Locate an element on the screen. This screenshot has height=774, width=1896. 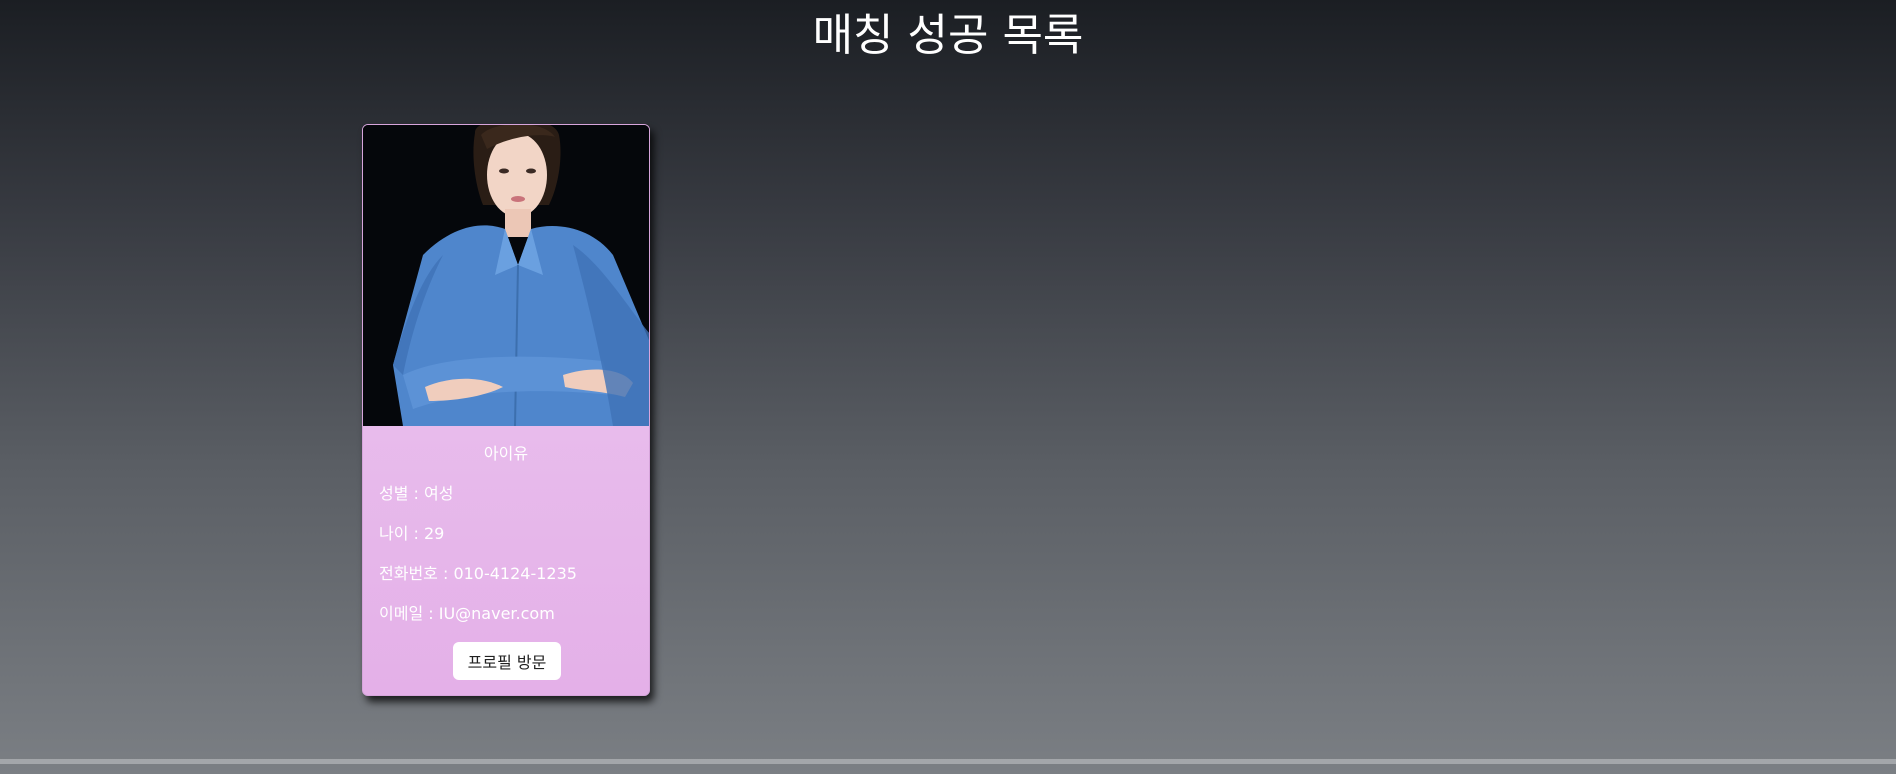
gender-field: 성별 : 여성 is located at coordinates (416, 493).